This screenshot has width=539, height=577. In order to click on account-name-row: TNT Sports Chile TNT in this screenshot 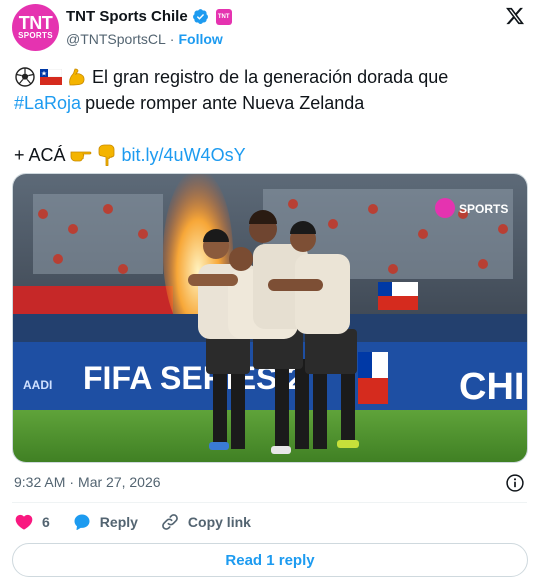, I will do `click(149, 16)`.